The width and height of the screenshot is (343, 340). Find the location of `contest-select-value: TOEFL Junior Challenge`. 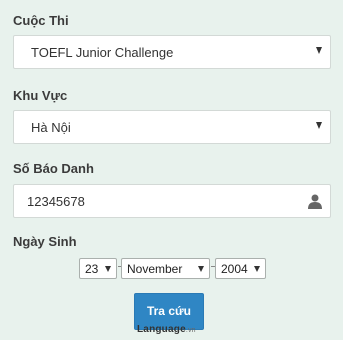

contest-select-value: TOEFL Junior Challenge is located at coordinates (102, 52).